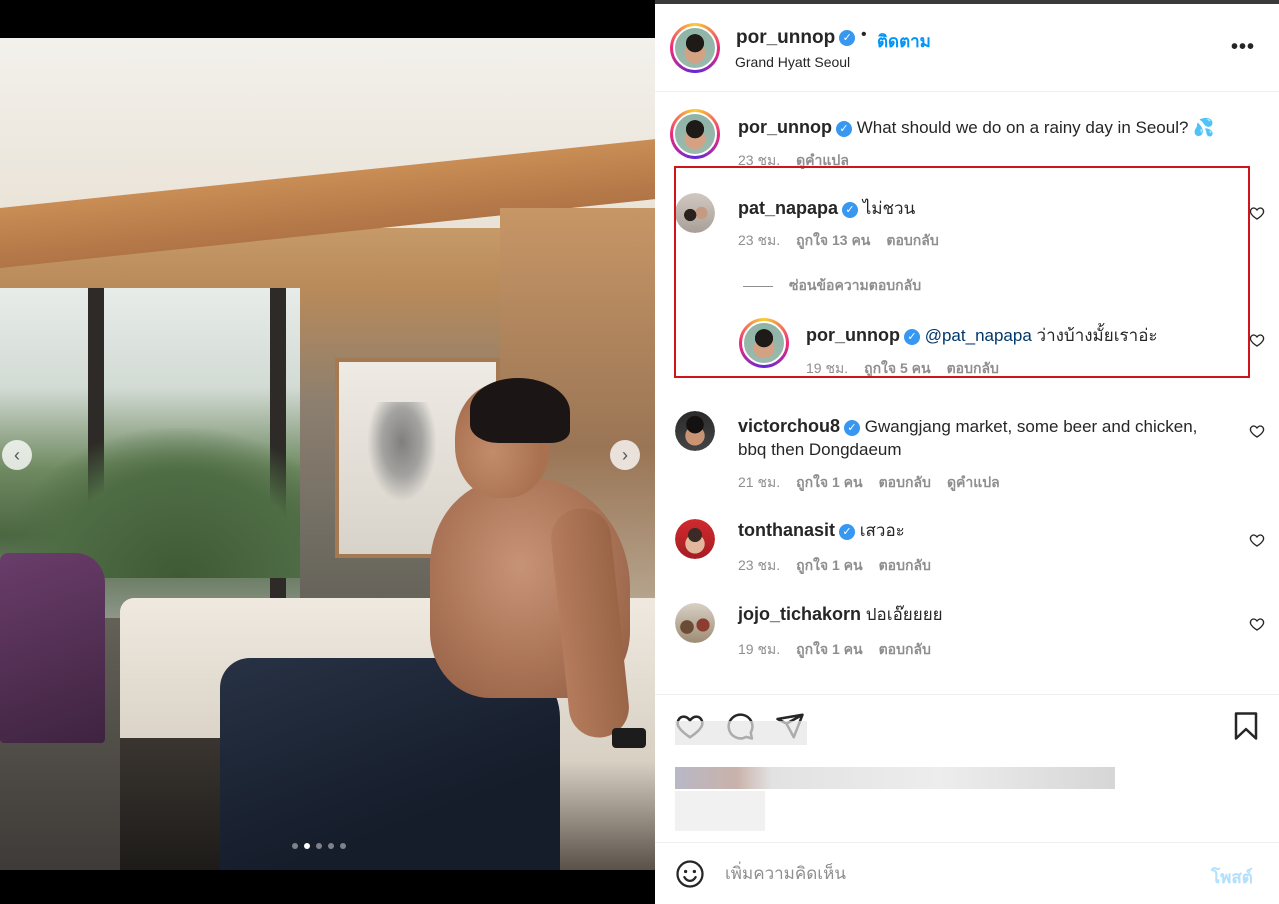 The height and width of the screenshot is (904, 1279). What do you see at coordinates (788, 208) in the screenshot?
I see `comment-username: pat_napapa` at bounding box center [788, 208].